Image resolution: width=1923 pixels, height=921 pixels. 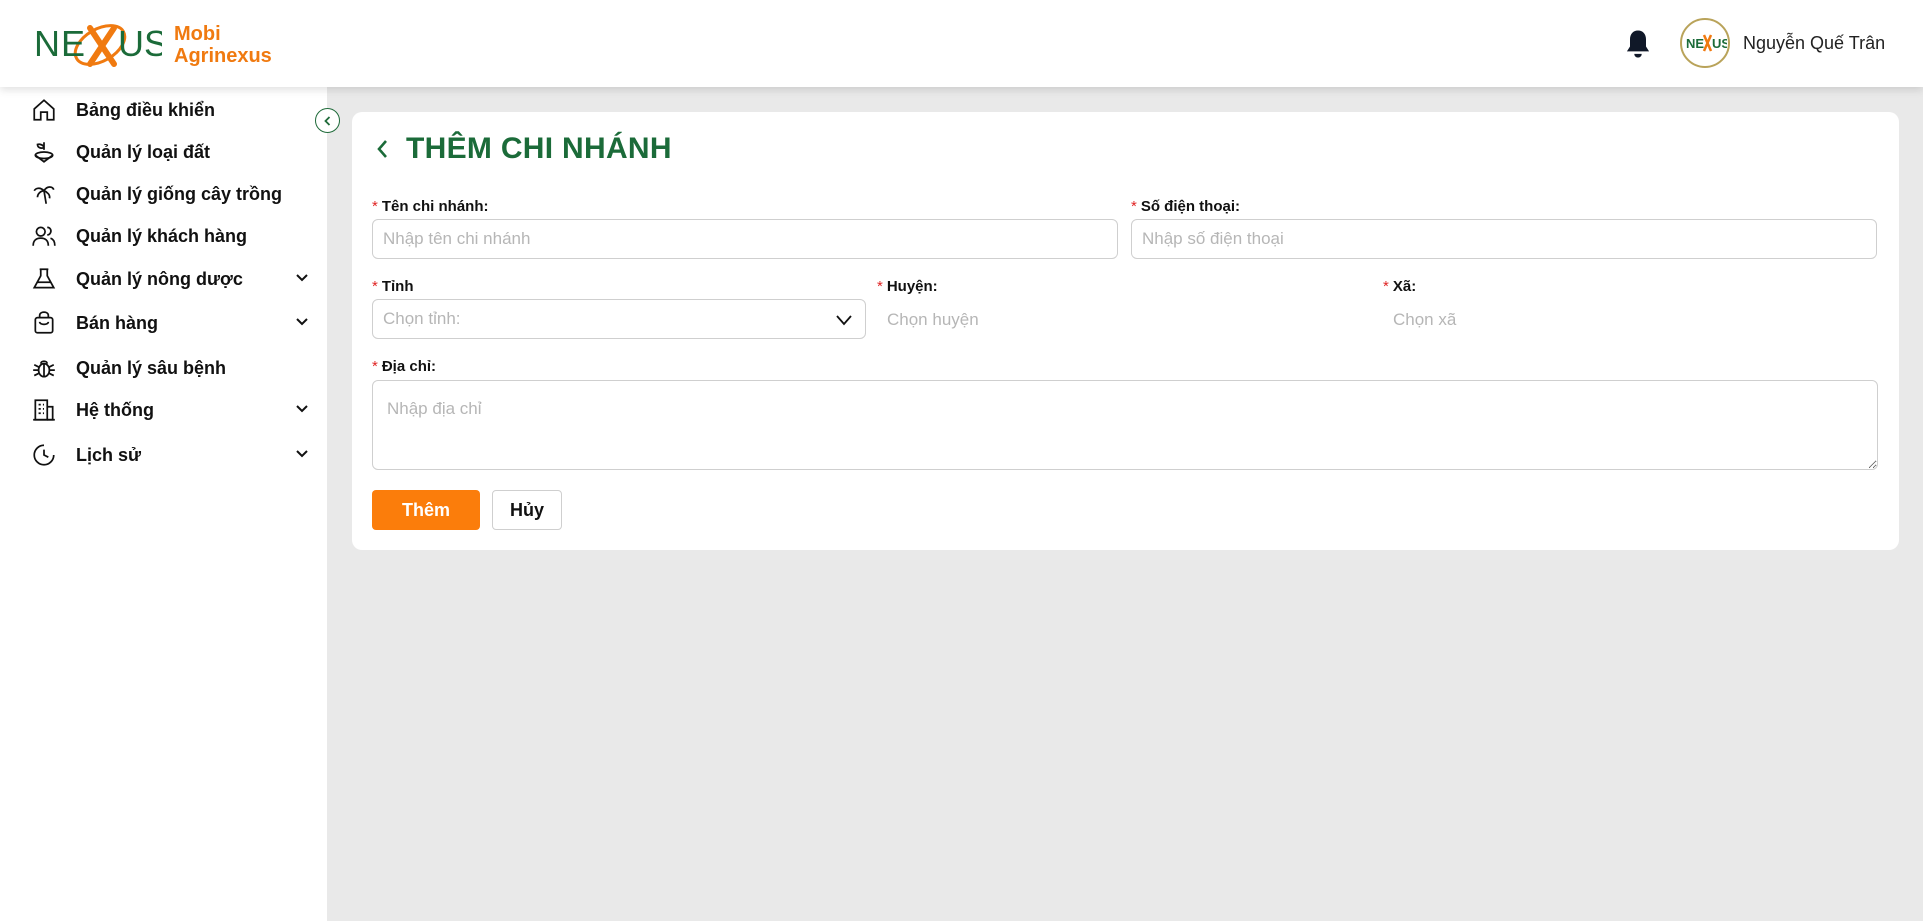 I want to click on province-select: Chọn tỉnh:, so click(x=619, y=319).